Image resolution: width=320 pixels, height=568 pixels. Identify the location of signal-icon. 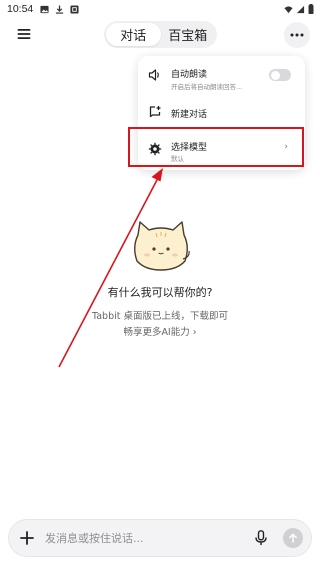
(300, 9).